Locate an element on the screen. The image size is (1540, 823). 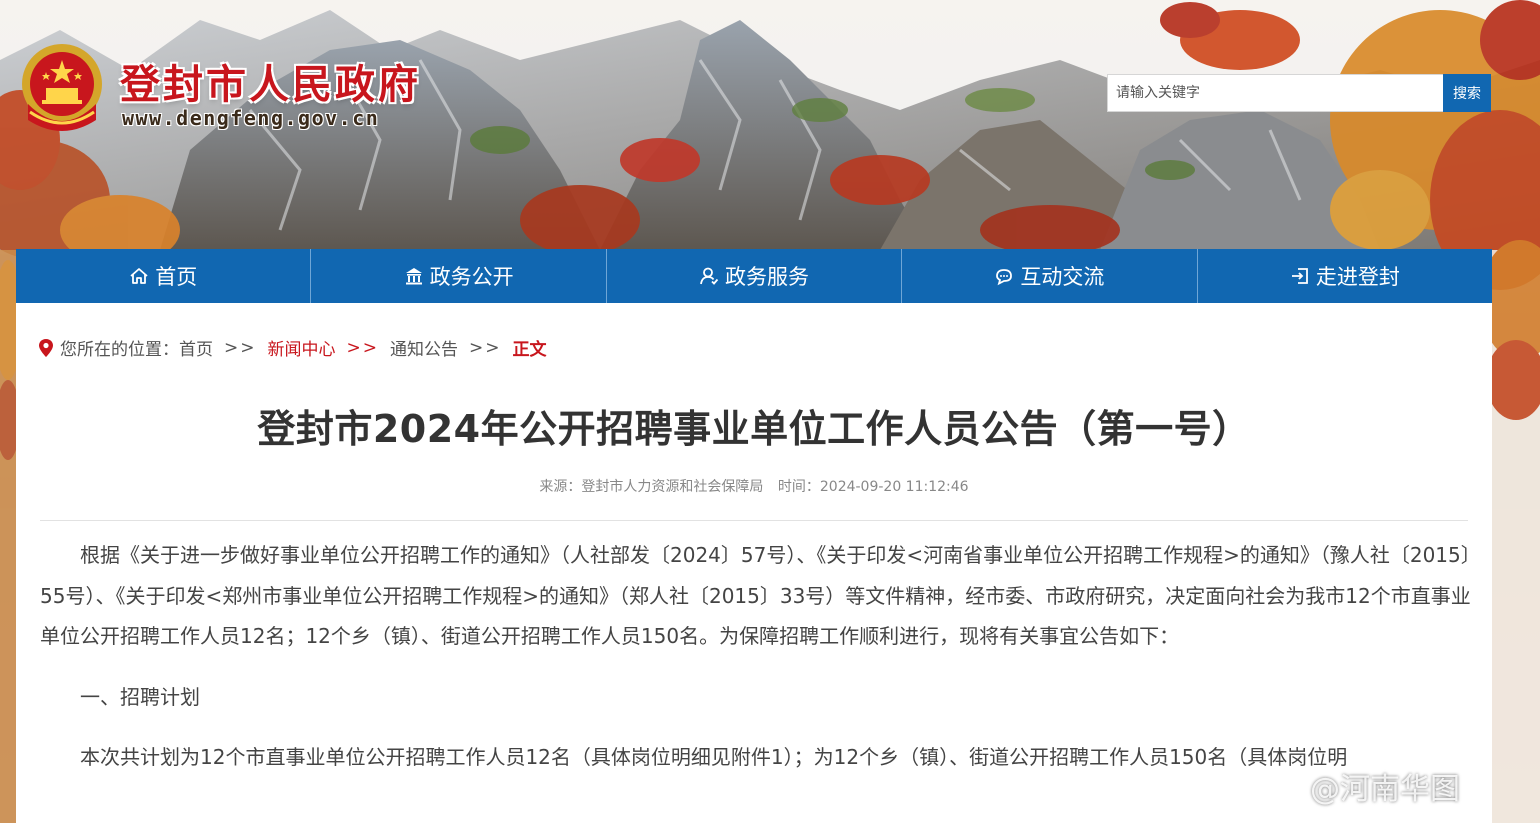
breadcrumb-prefix: 您所在的位置： is located at coordinates (119, 350).